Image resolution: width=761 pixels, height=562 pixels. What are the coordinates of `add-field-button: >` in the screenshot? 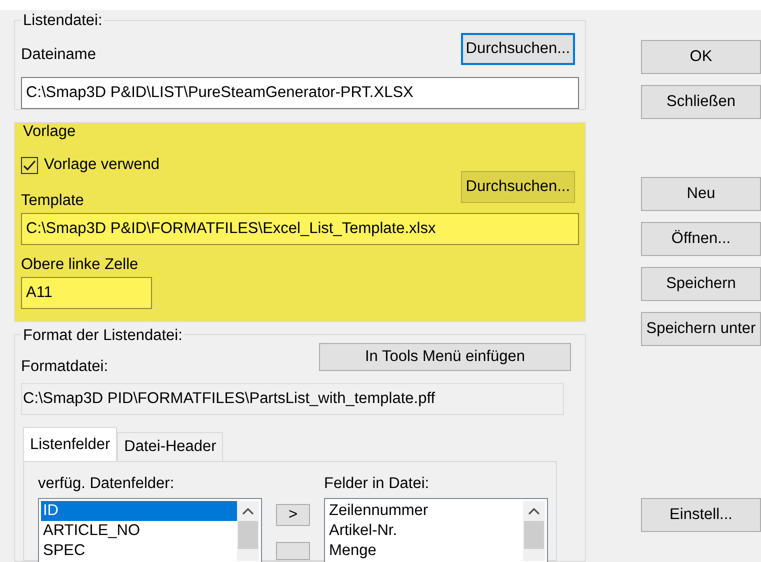 It's located at (293, 515).